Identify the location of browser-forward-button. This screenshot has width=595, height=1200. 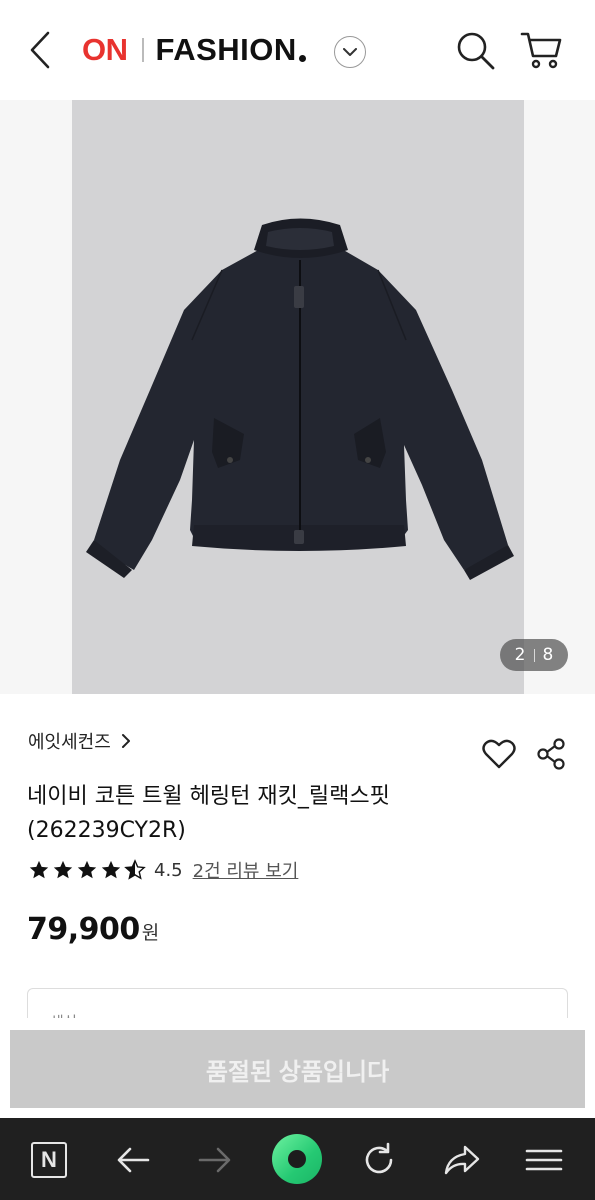
(215, 1160).